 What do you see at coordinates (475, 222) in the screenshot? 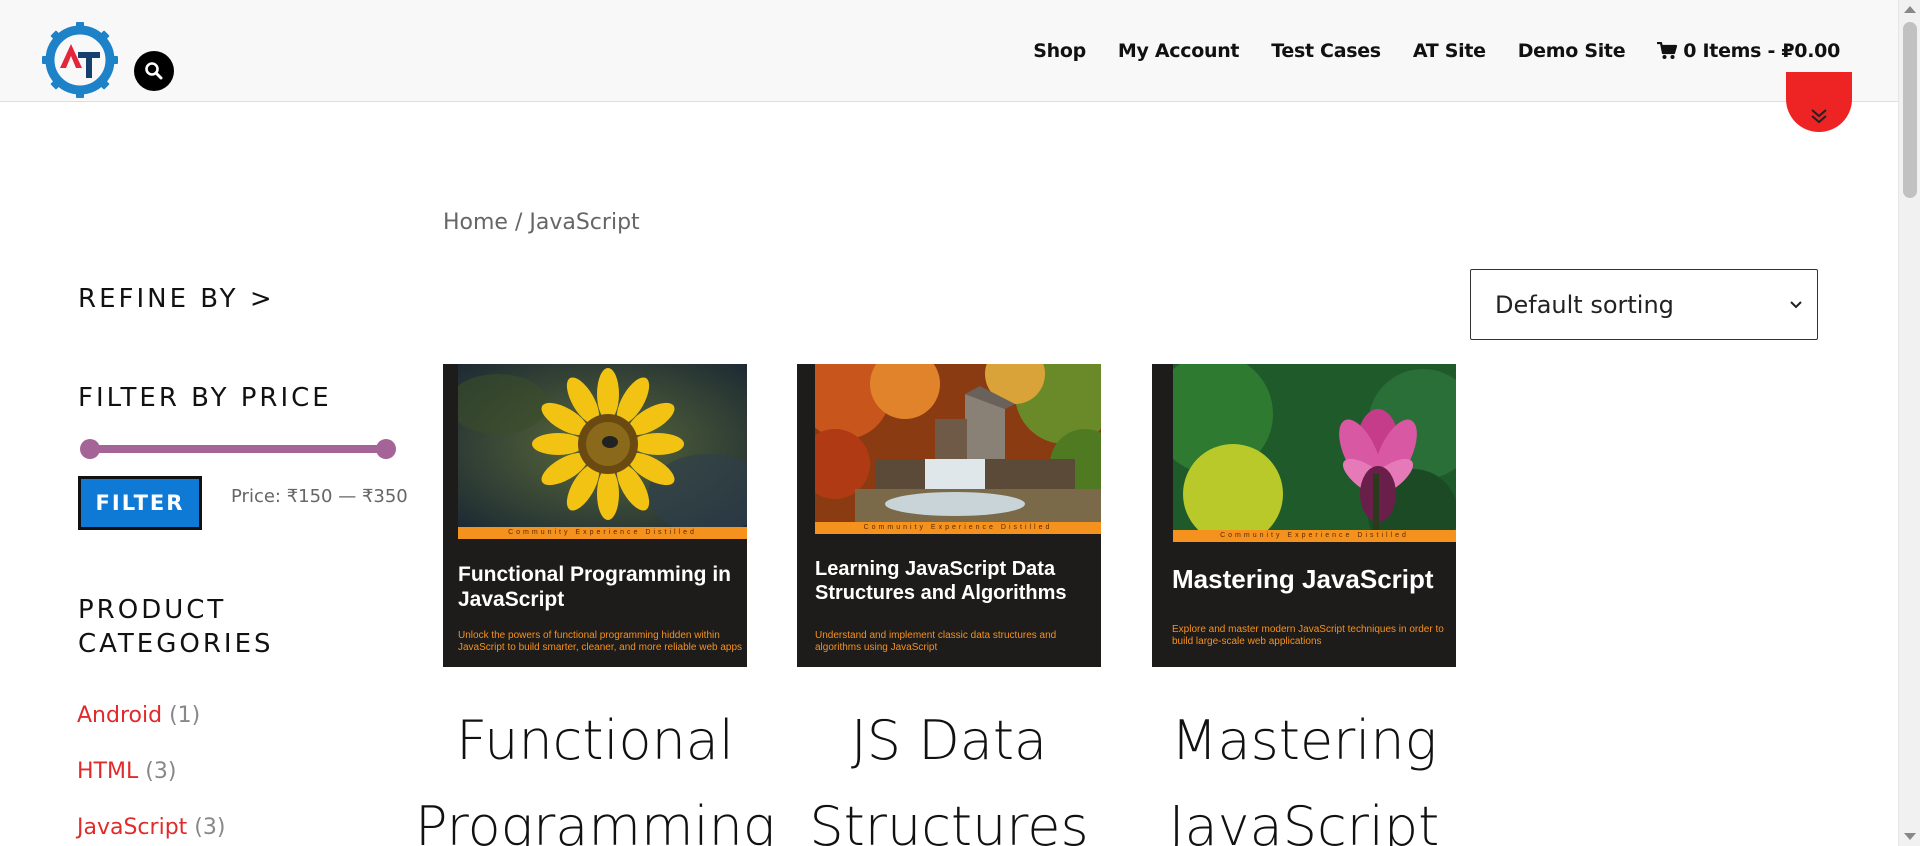
I see `breadcrumb-home: Home` at bounding box center [475, 222].